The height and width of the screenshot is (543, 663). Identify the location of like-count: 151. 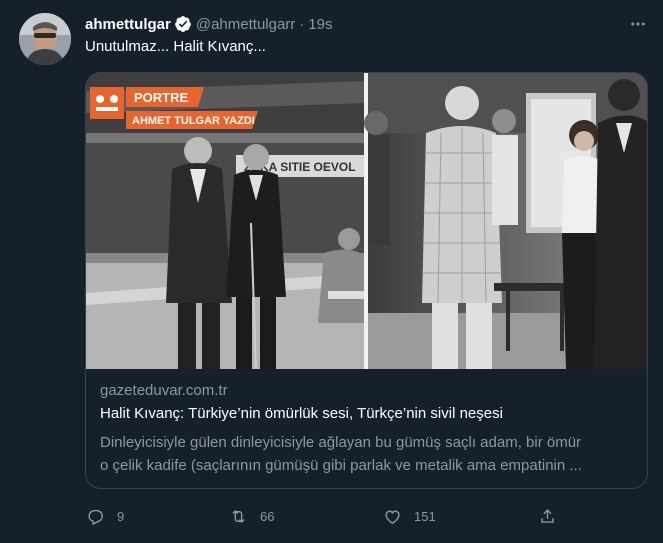
(425, 516).